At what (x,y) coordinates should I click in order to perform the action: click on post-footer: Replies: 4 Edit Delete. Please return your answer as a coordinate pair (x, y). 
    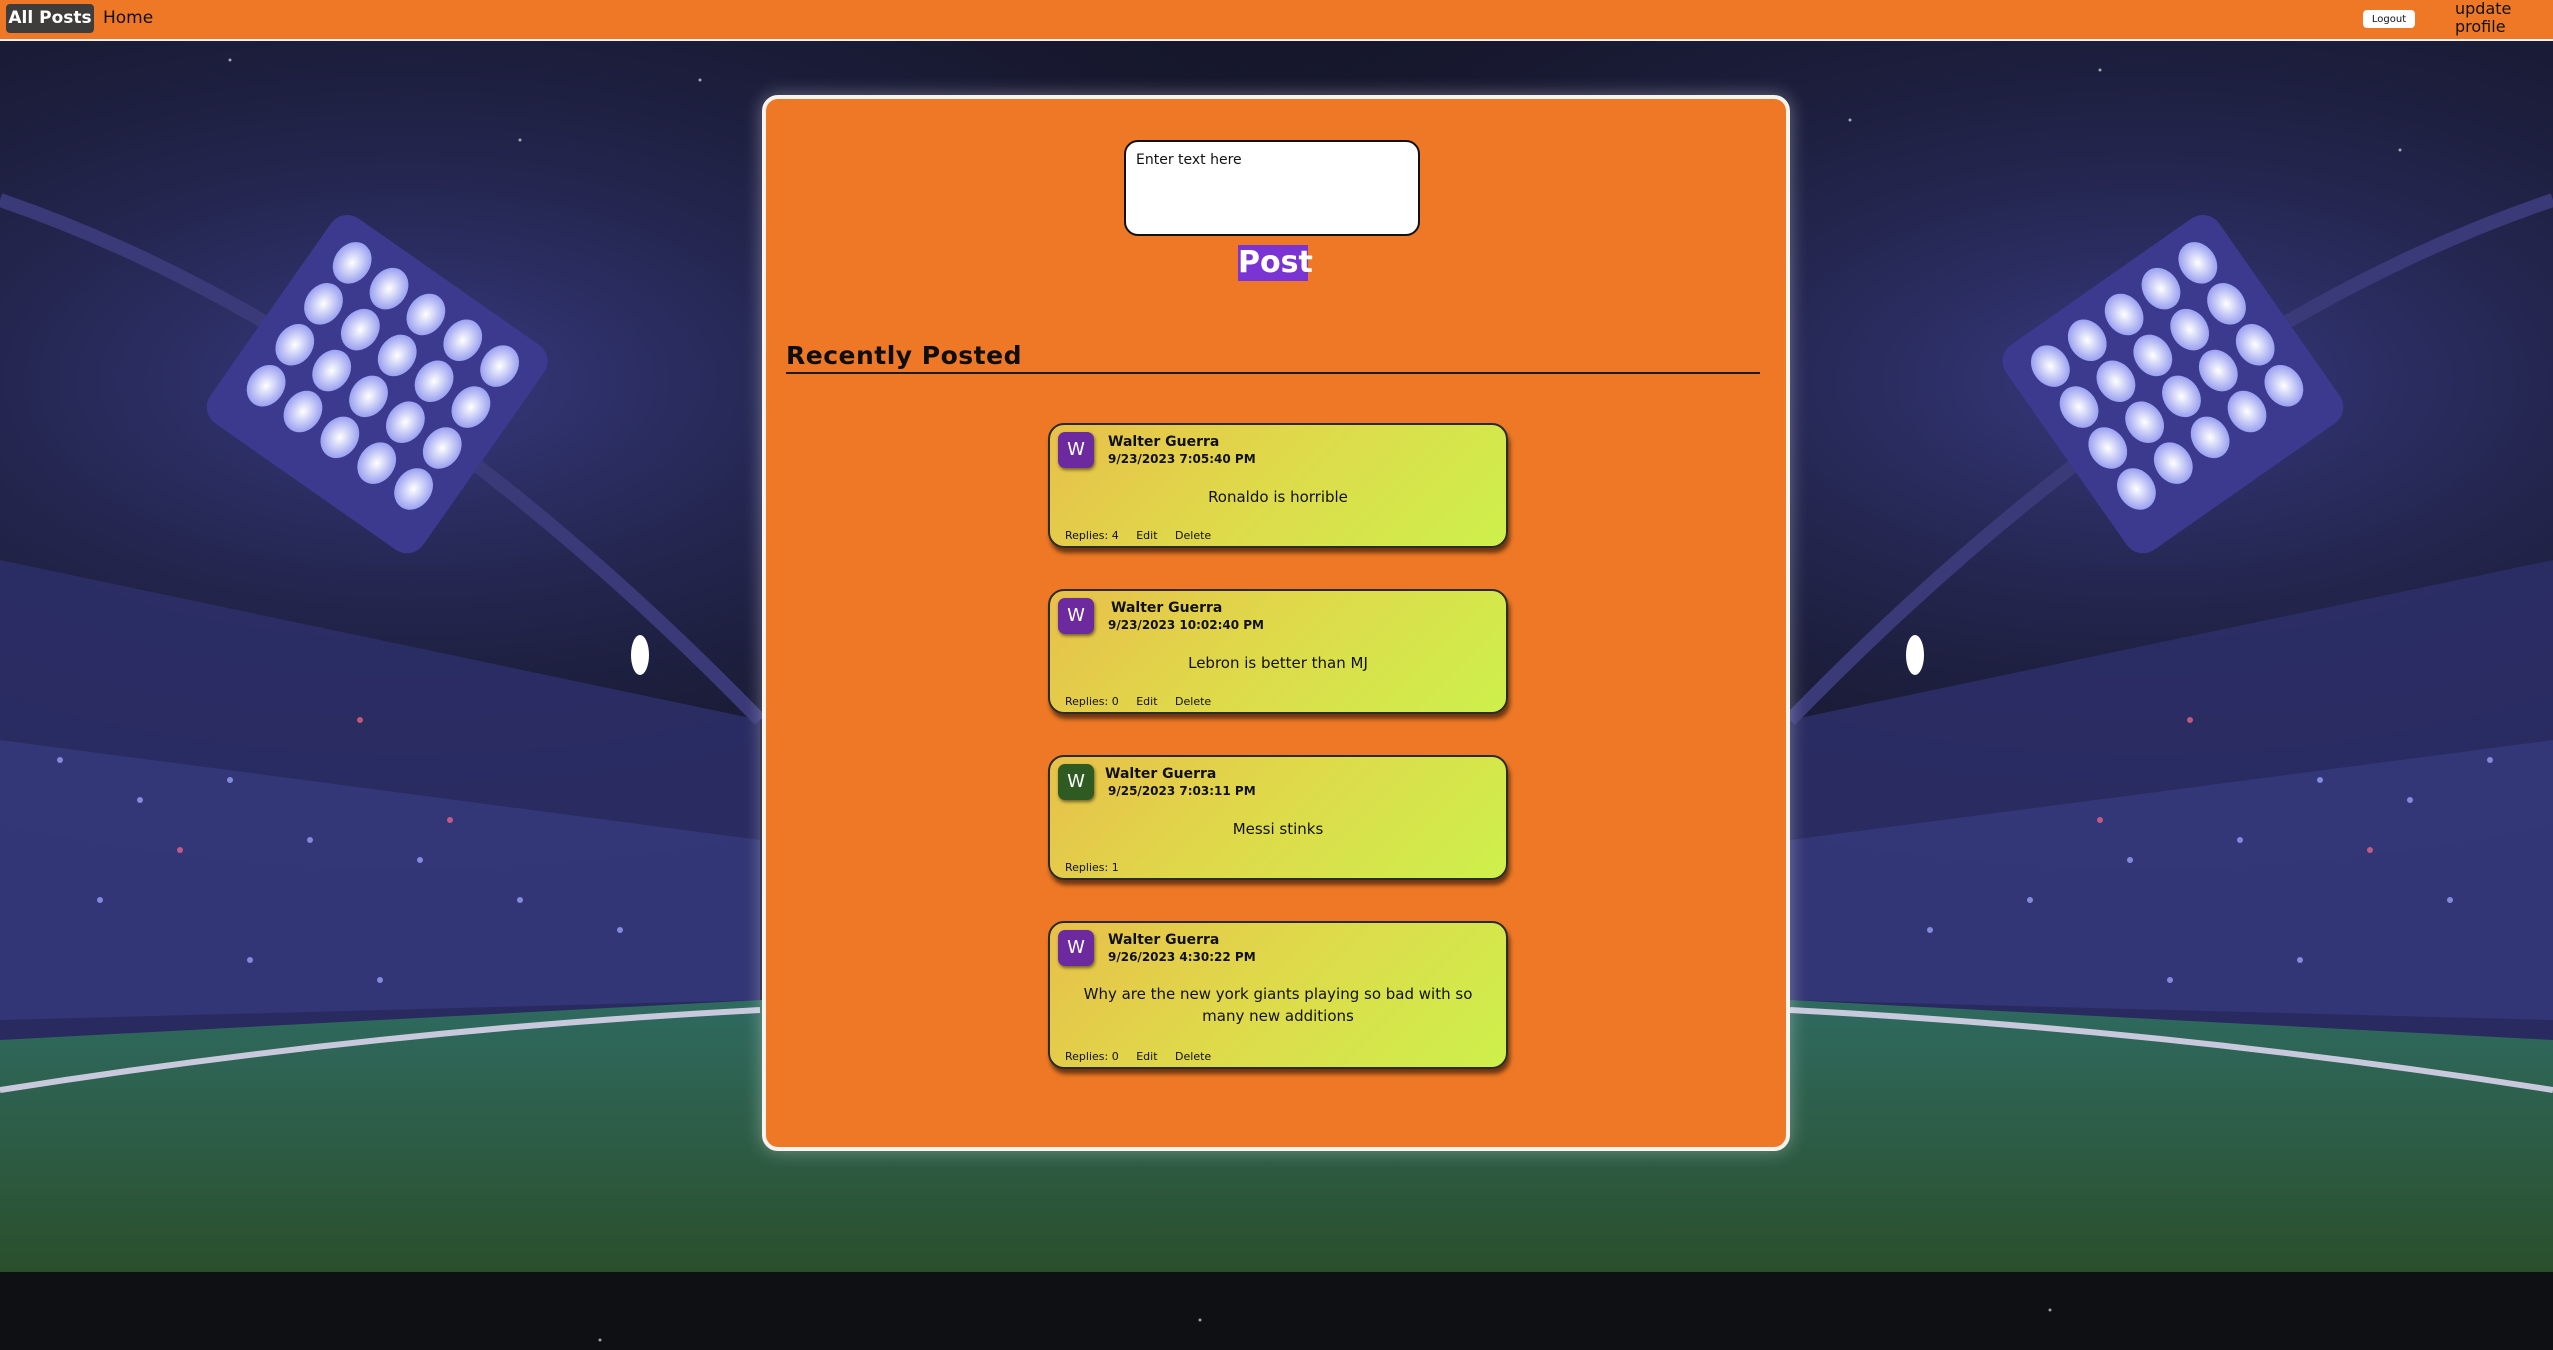
    Looking at the image, I should click on (1145, 535).